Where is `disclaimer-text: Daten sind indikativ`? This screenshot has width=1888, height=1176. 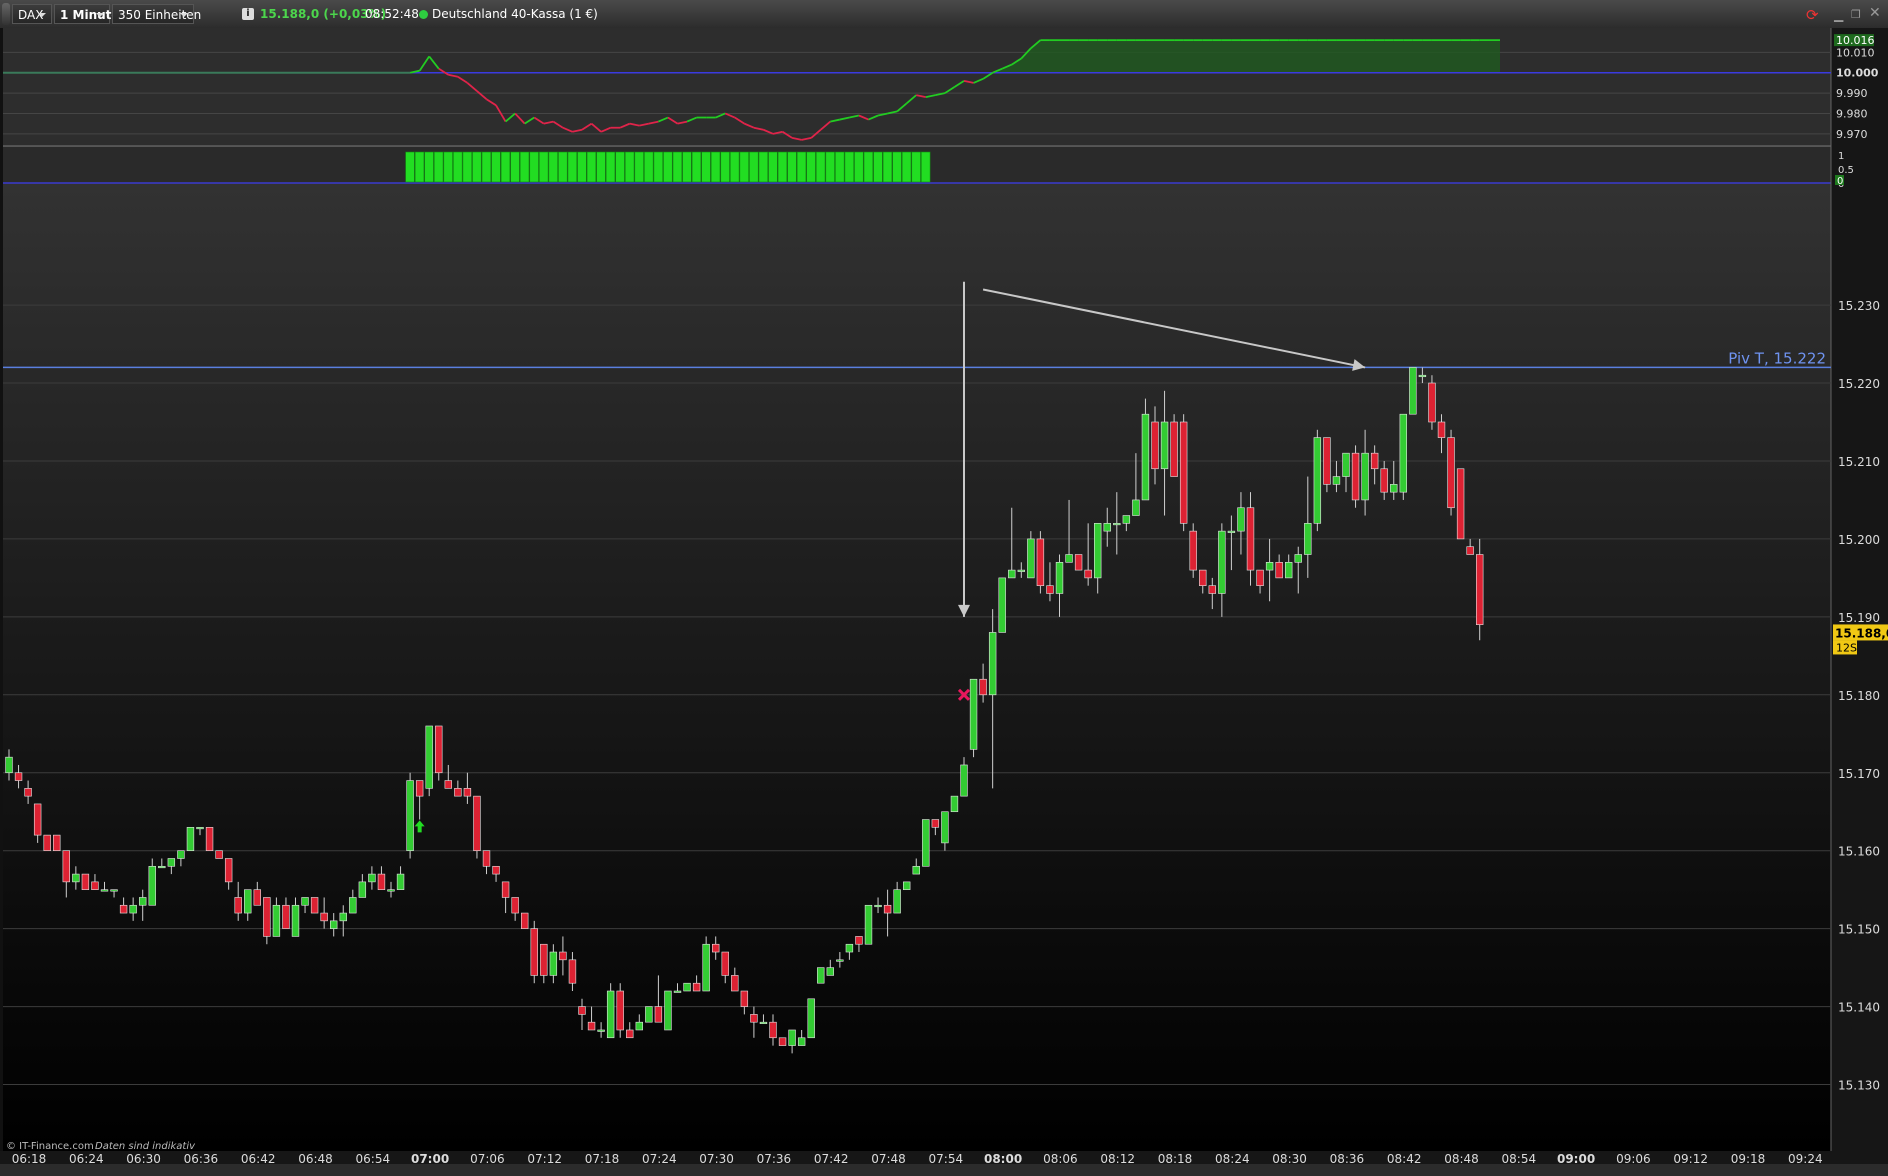 disclaimer-text: Daten sind indikativ is located at coordinates (145, 1146).